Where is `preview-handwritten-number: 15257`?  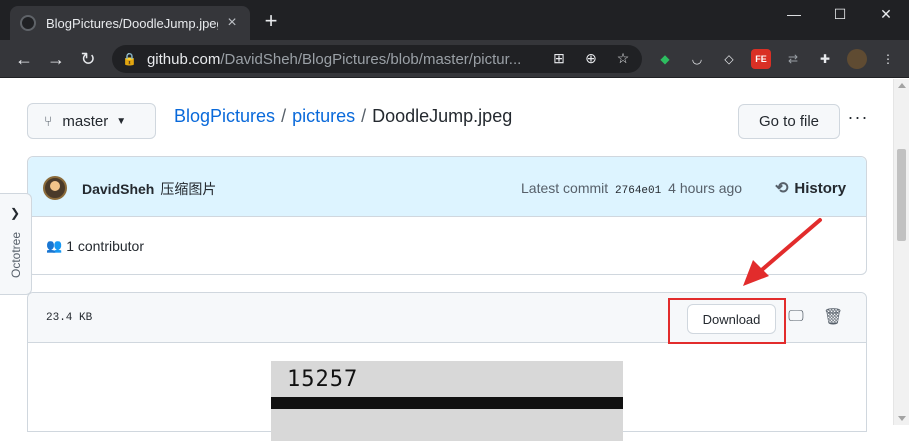 preview-handwritten-number: 15257 is located at coordinates (323, 379).